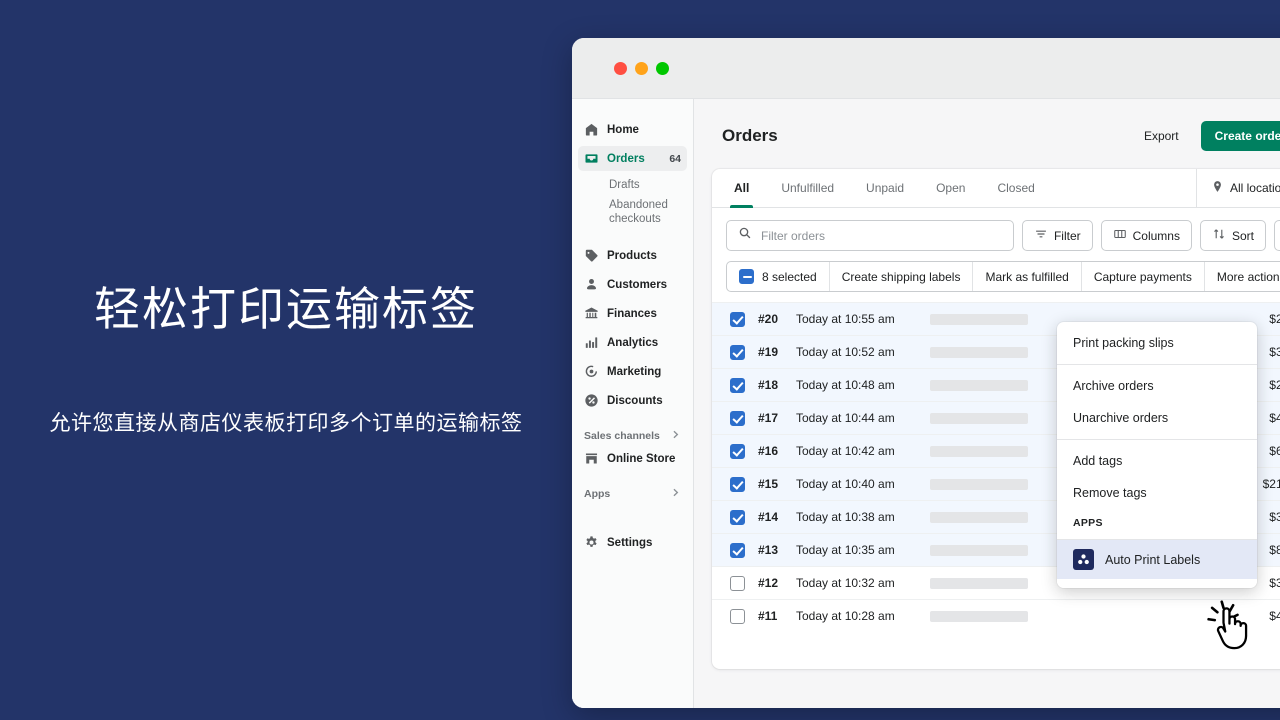 The image size is (1280, 720). Describe the element at coordinates (768, 418) in the screenshot. I see `order-id: #17` at that location.